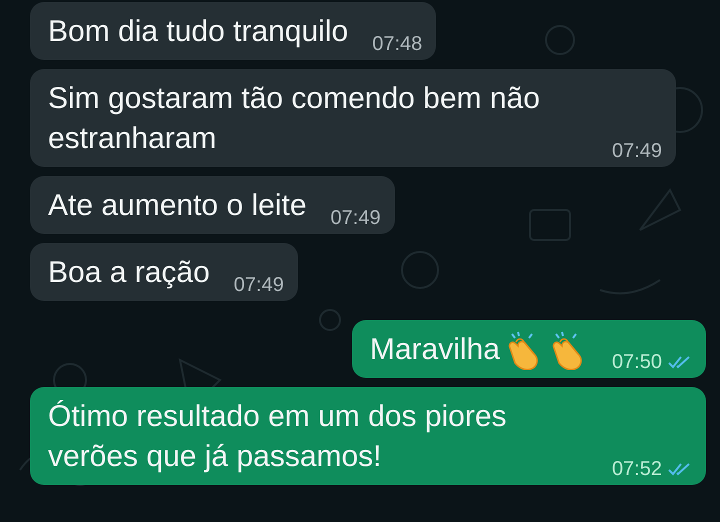 Image resolution: width=720 pixels, height=522 pixels. I want to click on message-text: Bom dia tudo tranquilo, so click(198, 32).